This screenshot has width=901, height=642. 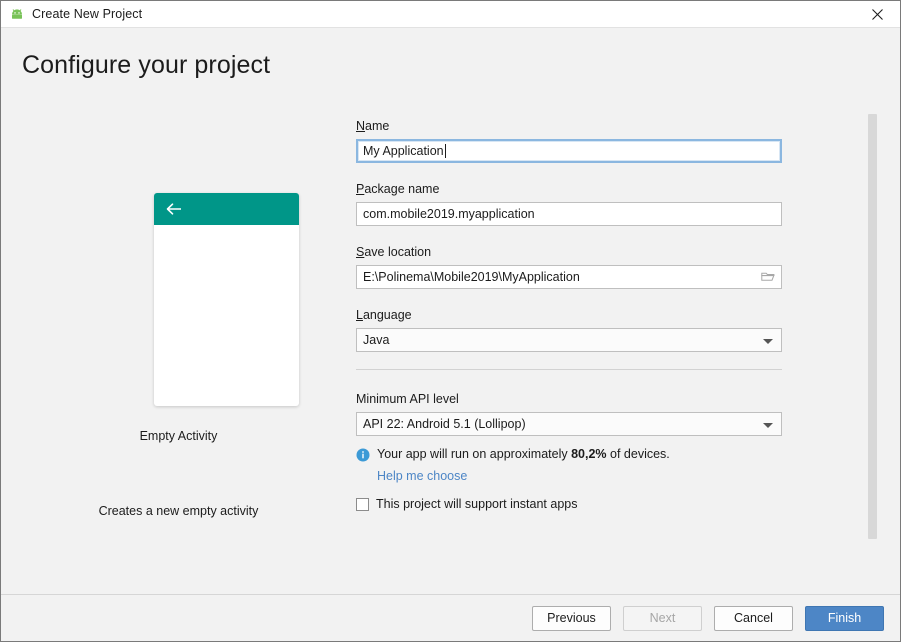 I want to click on instant-apps-checkbox, so click(x=362, y=504).